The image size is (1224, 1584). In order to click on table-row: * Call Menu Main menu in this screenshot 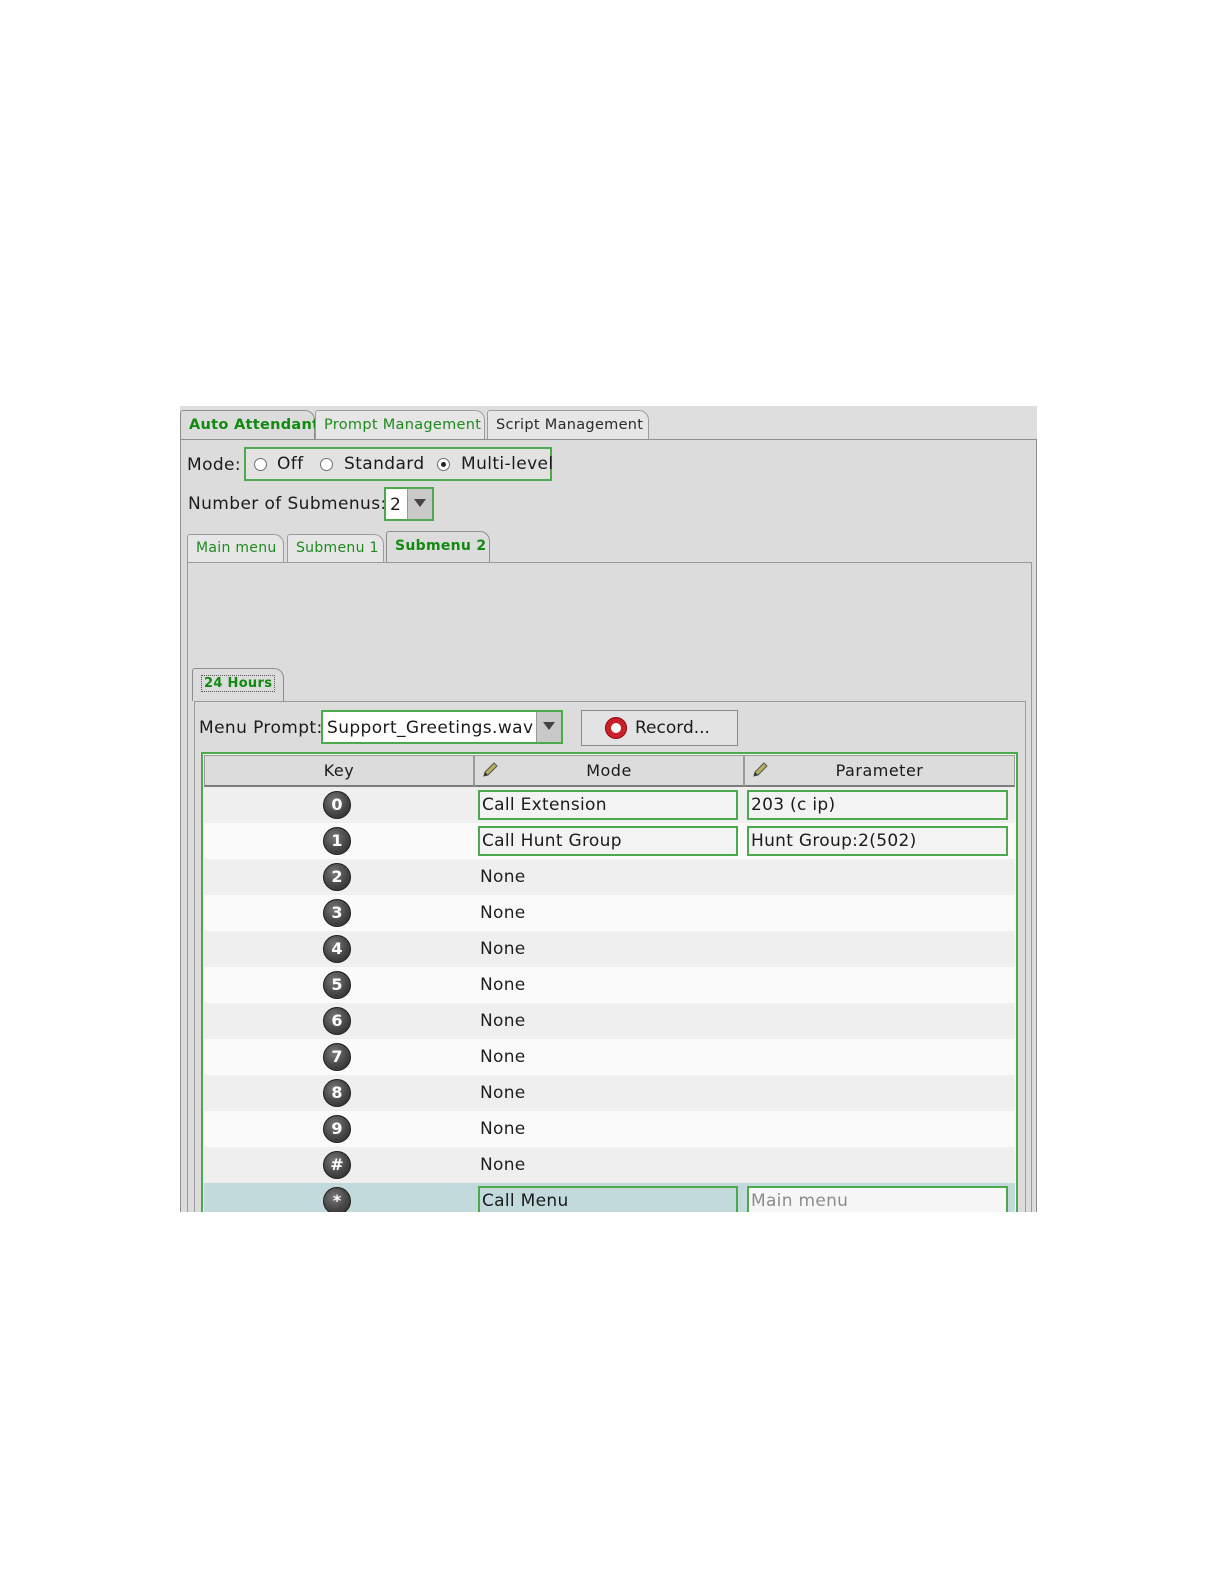, I will do `click(609, 1197)`.